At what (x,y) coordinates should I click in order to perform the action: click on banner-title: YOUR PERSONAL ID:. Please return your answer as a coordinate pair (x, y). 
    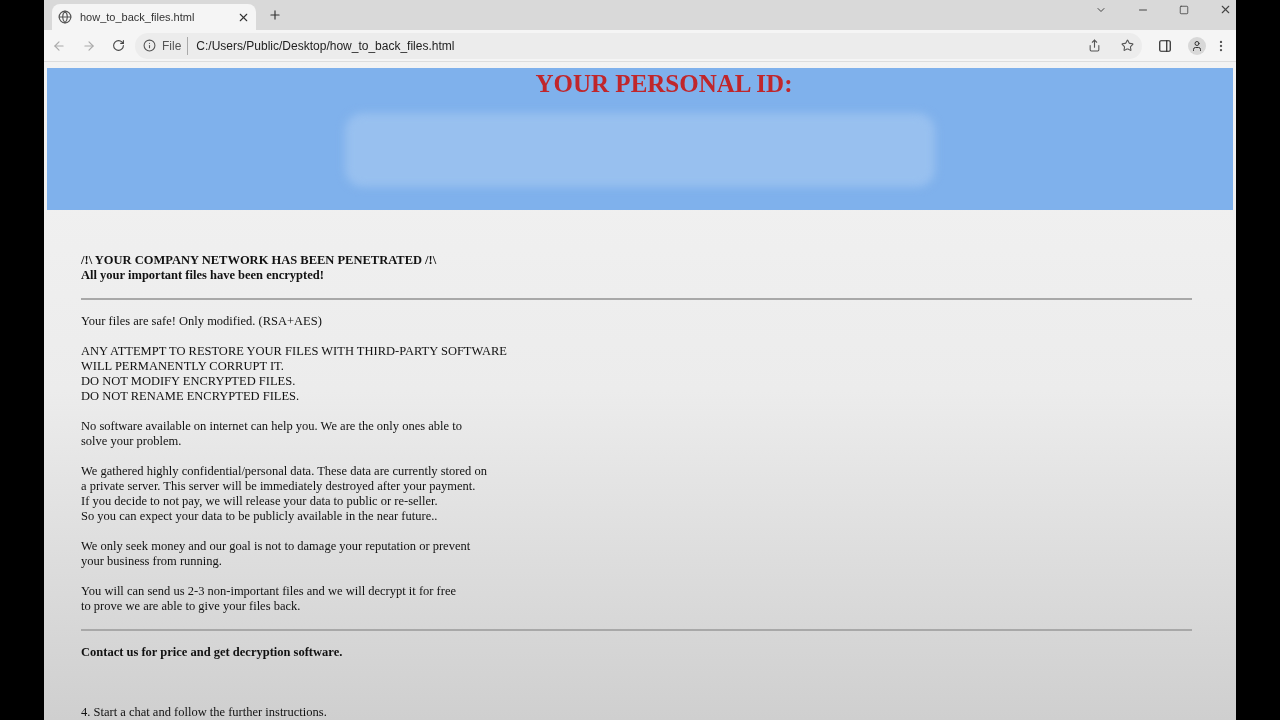
    Looking at the image, I should click on (664, 84).